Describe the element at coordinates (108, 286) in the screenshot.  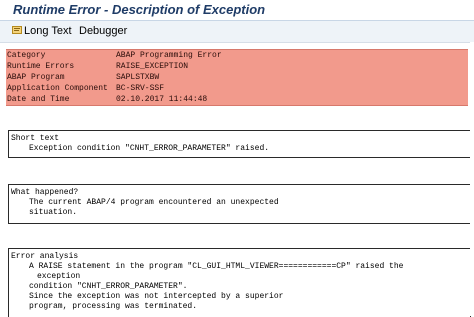
I see `section-line: condition "CNHT_ERROR_PARAMETER".` at that location.